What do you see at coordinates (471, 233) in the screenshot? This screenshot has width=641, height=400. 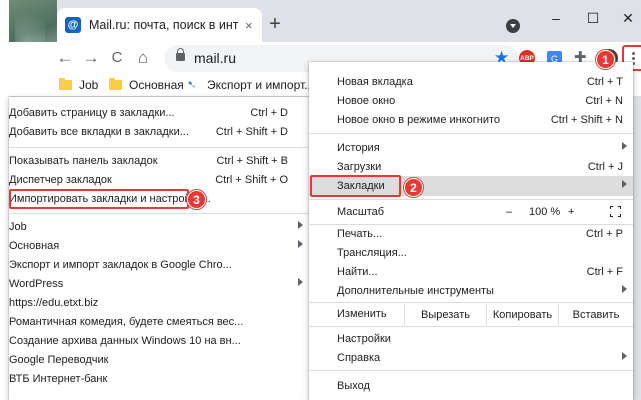 I see `print-item: Печать... Ctrl + P` at bounding box center [471, 233].